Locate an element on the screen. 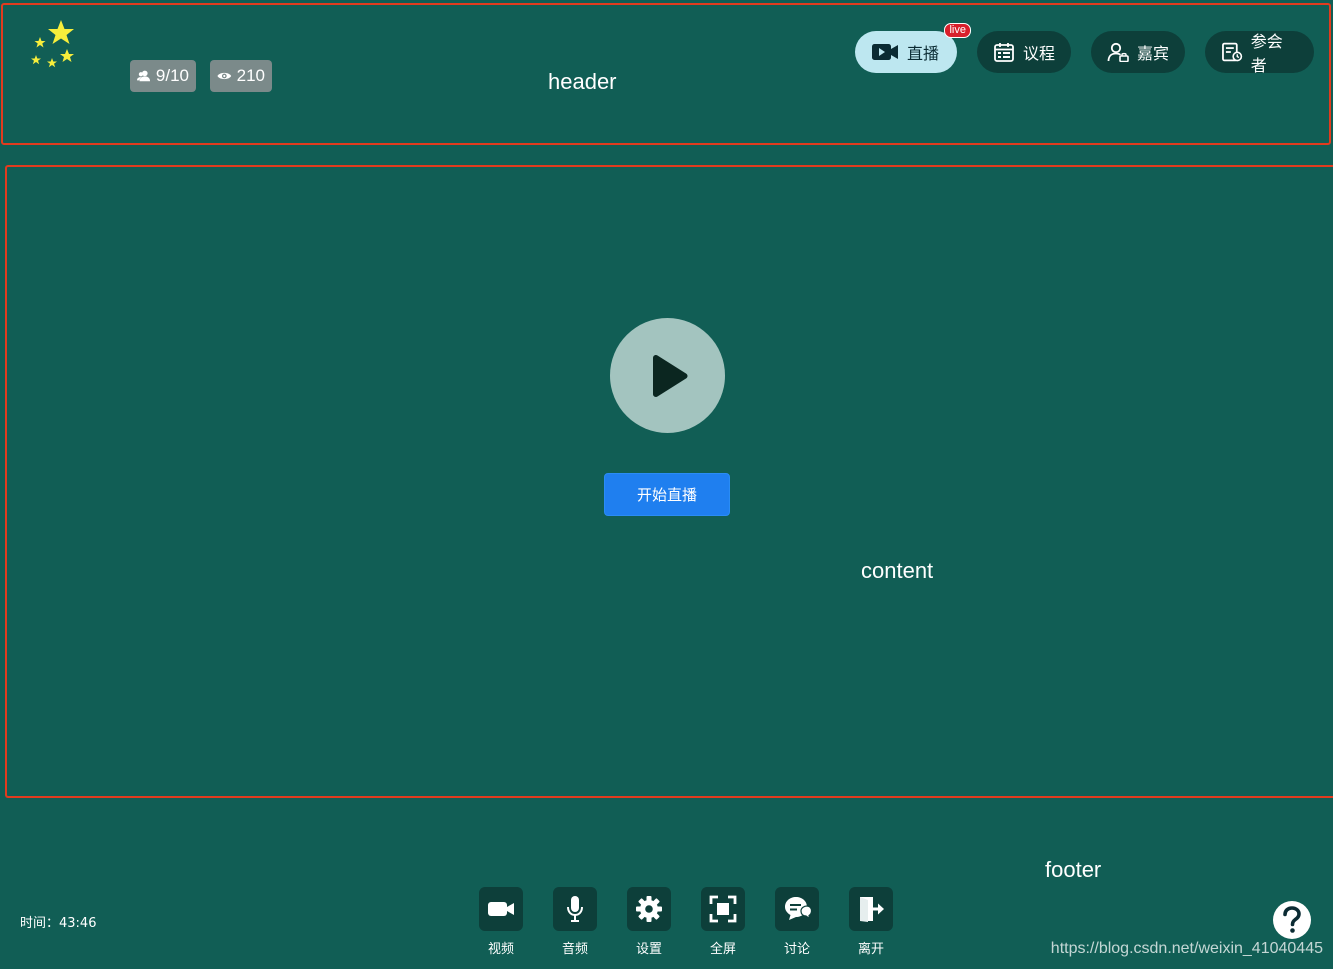 This screenshot has width=1333, height=969. tab-guests: 嘉宾 is located at coordinates (1138, 52).